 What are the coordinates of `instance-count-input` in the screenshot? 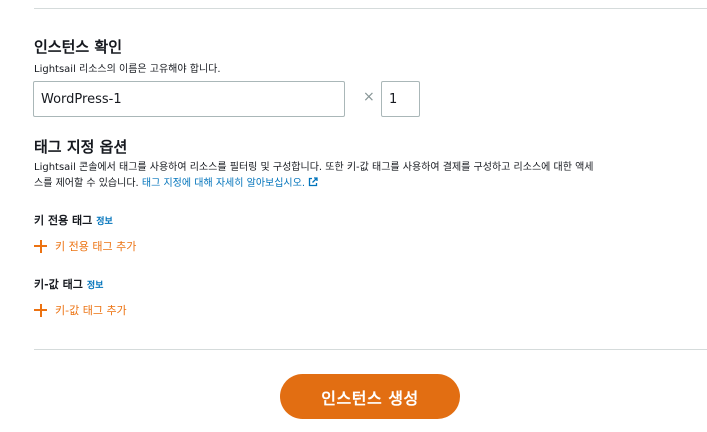 It's located at (400, 99).